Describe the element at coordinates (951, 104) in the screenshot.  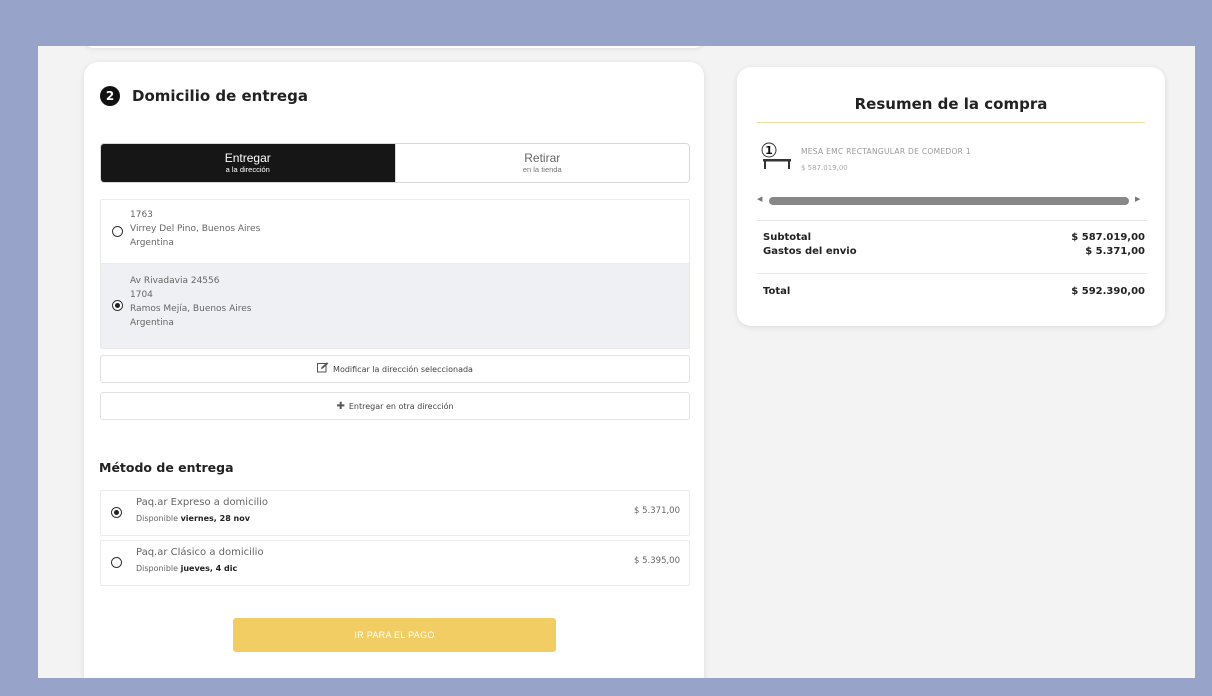
I see `summary-title: Resumen de la compra` at that location.